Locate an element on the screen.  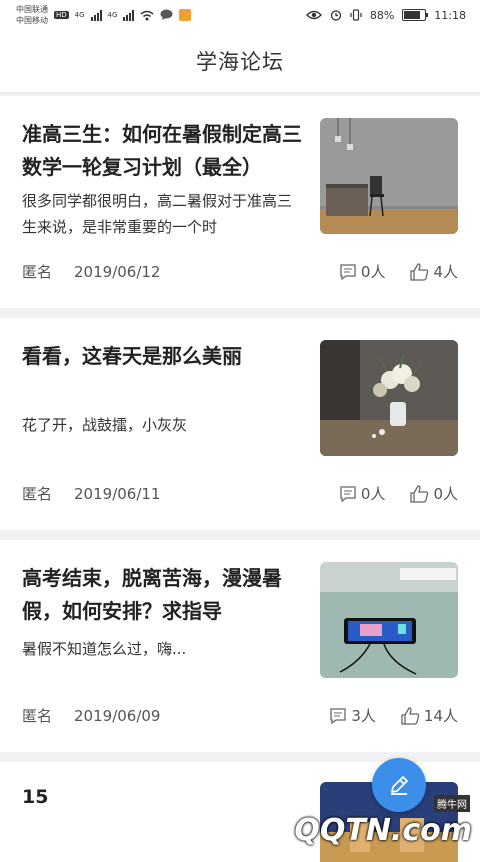
like-count: 14人 is located at coordinates (429, 715).